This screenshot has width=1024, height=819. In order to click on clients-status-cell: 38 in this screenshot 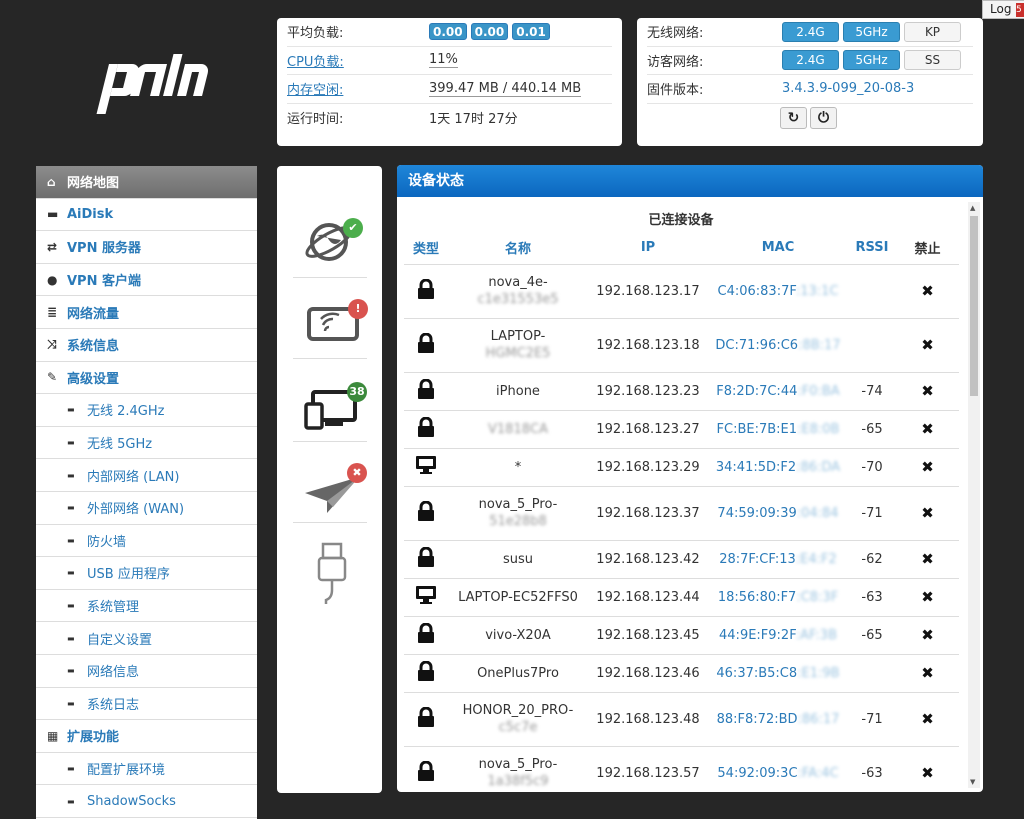, I will do `click(330, 402)`.